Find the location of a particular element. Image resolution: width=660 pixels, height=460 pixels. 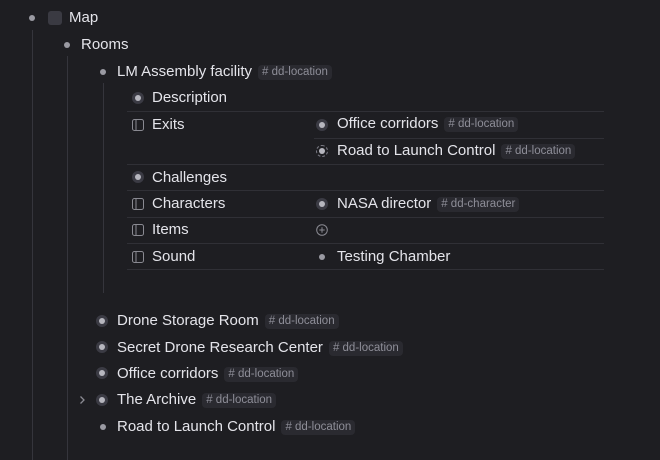

property-items: Items is located at coordinates (170, 230).